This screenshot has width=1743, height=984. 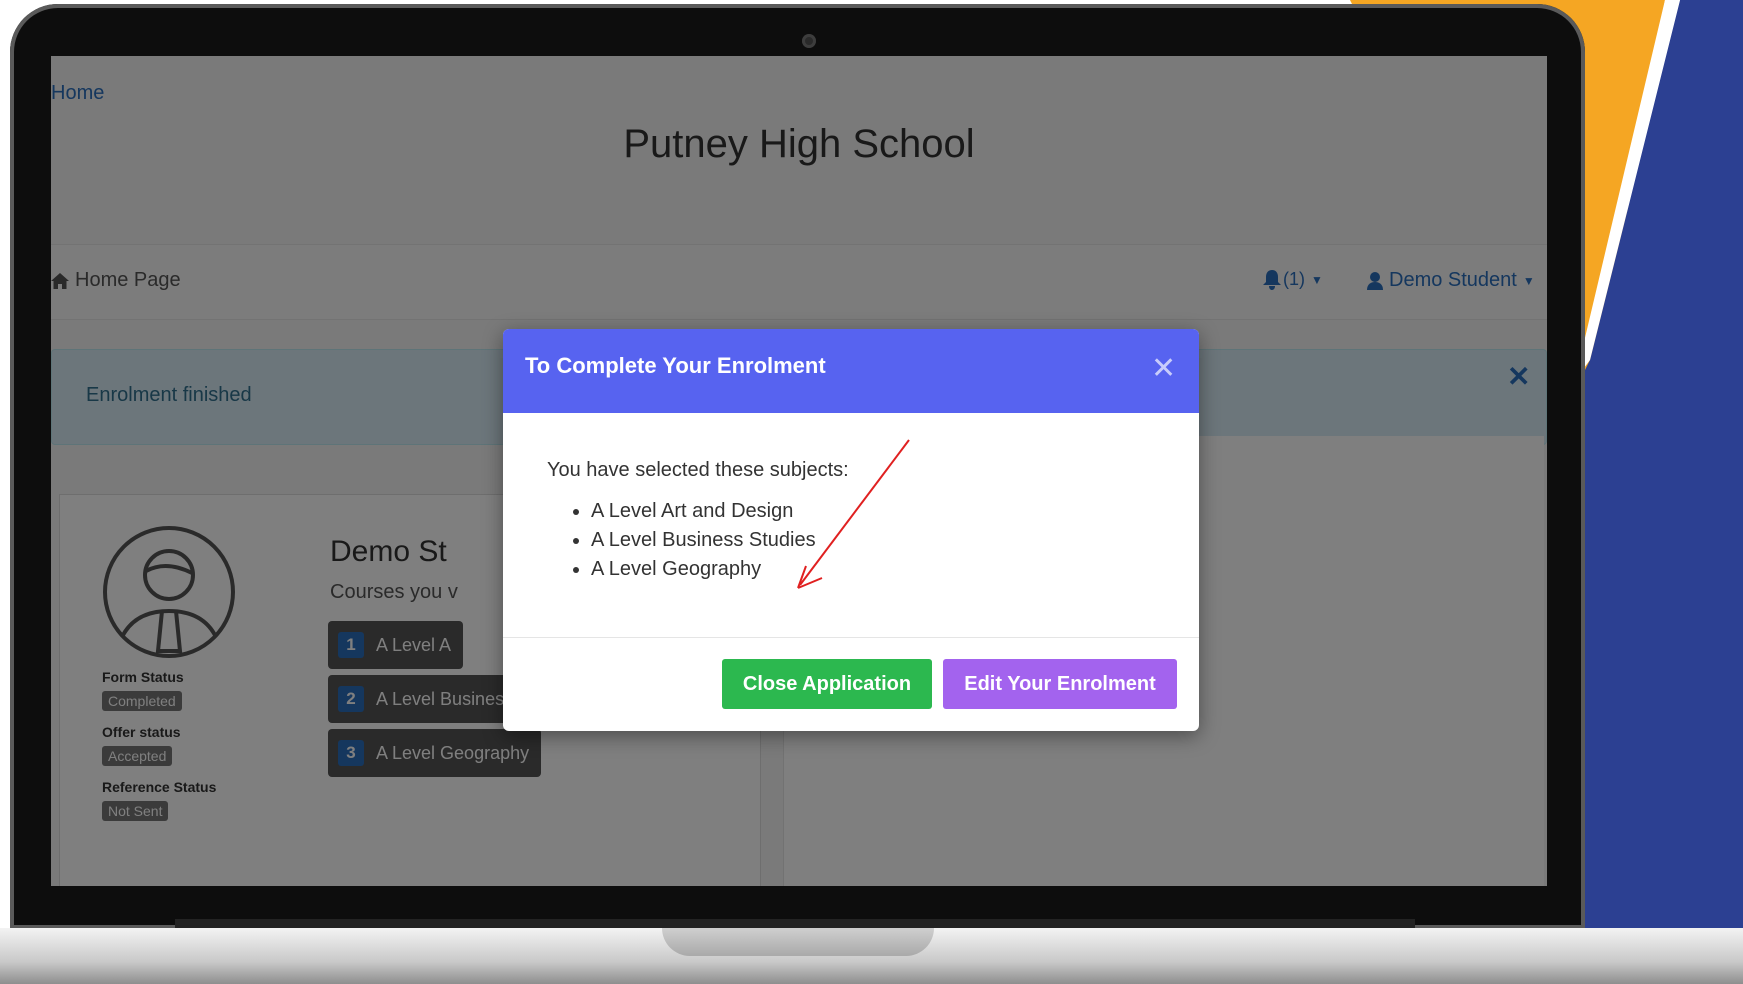 What do you see at coordinates (809, 41) in the screenshot?
I see `camera-icon` at bounding box center [809, 41].